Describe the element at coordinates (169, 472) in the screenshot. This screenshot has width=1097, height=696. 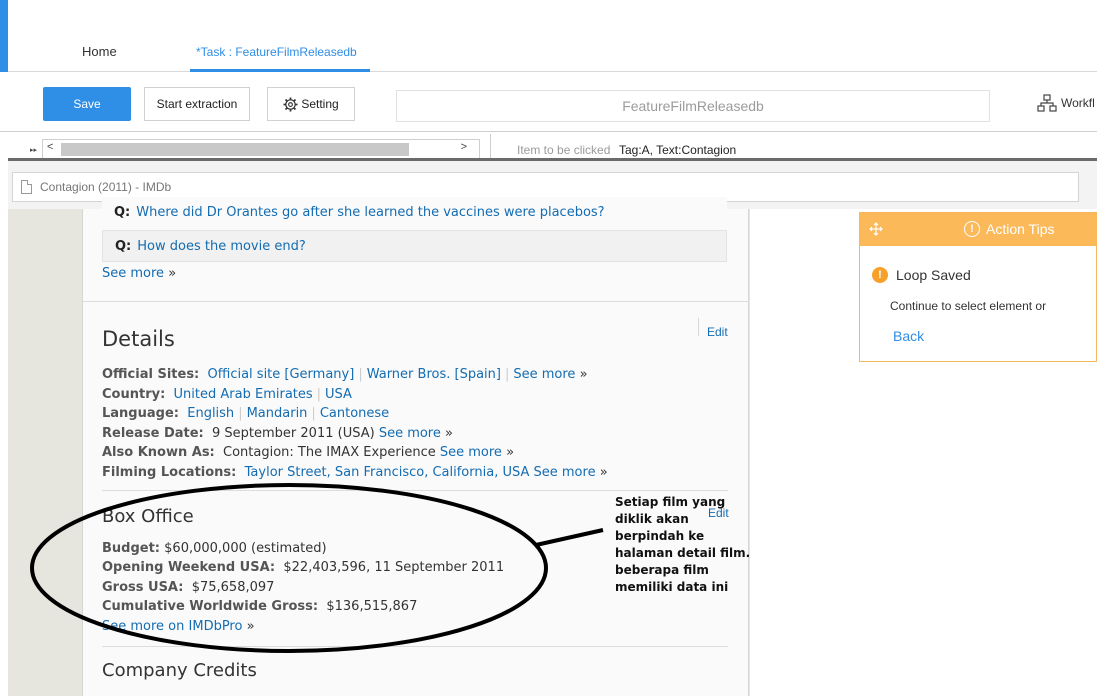
I see `filming-locations-label: Filming Locations:` at that location.